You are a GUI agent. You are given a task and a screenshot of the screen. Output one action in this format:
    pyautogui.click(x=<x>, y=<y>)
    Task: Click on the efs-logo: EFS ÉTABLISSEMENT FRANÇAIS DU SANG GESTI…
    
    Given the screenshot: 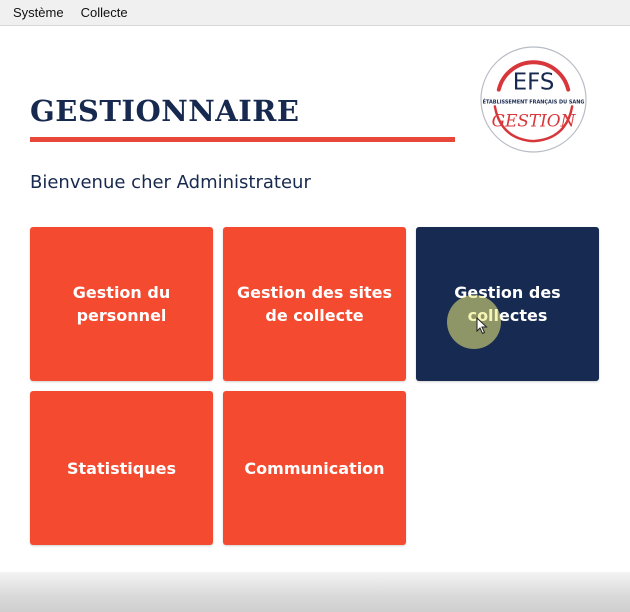 What is the action you would take?
    pyautogui.click(x=533, y=99)
    